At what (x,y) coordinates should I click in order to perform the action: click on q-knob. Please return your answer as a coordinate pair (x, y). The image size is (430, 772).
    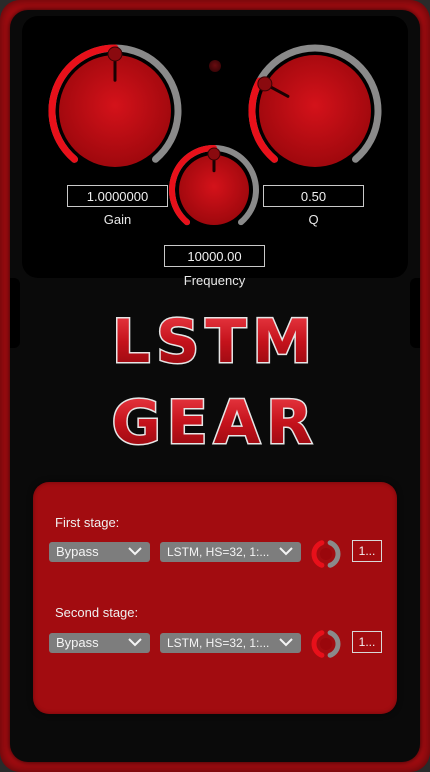
    Looking at the image, I should click on (315, 111).